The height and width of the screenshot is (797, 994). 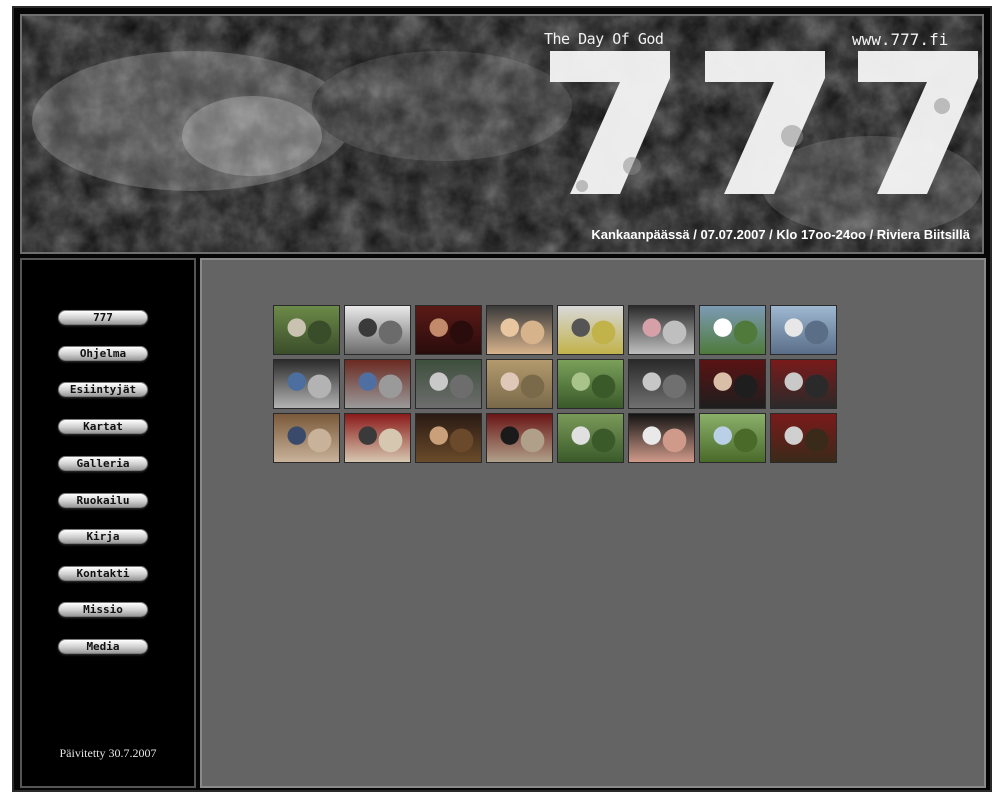 What do you see at coordinates (103, 573) in the screenshot?
I see `nav-button-kontakti: Kontakti` at bounding box center [103, 573].